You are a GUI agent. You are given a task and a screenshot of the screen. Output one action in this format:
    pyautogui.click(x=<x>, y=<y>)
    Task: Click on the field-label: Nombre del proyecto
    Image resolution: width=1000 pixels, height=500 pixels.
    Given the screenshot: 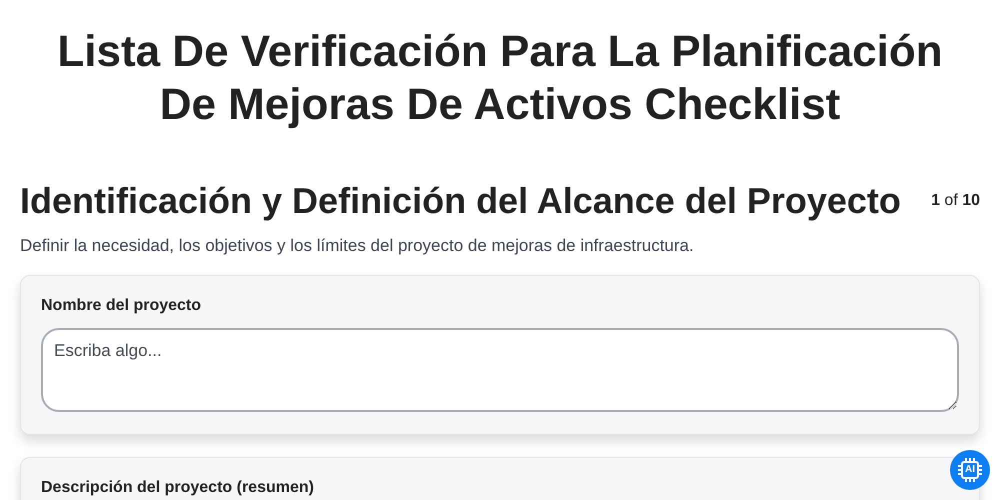 What is the action you would take?
    pyautogui.click(x=121, y=306)
    